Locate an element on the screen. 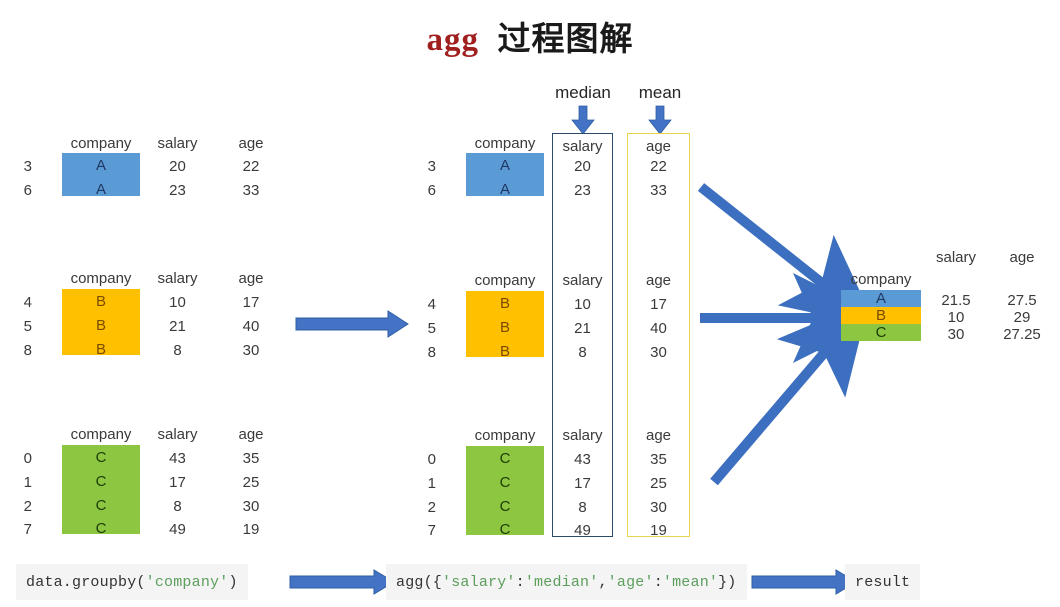 This screenshot has width=1060, height=607. aggregate-arrow-c-icon is located at coordinates (790, 392).